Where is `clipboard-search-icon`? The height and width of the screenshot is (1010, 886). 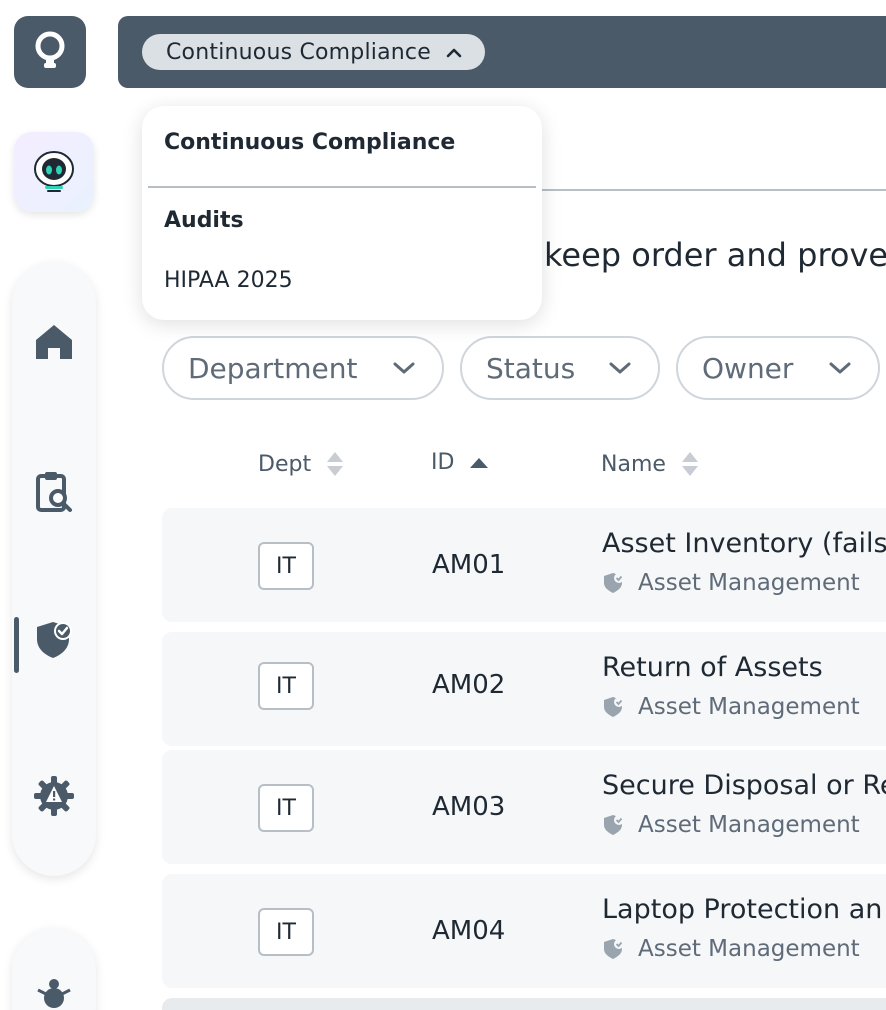 clipboard-search-icon is located at coordinates (54, 492).